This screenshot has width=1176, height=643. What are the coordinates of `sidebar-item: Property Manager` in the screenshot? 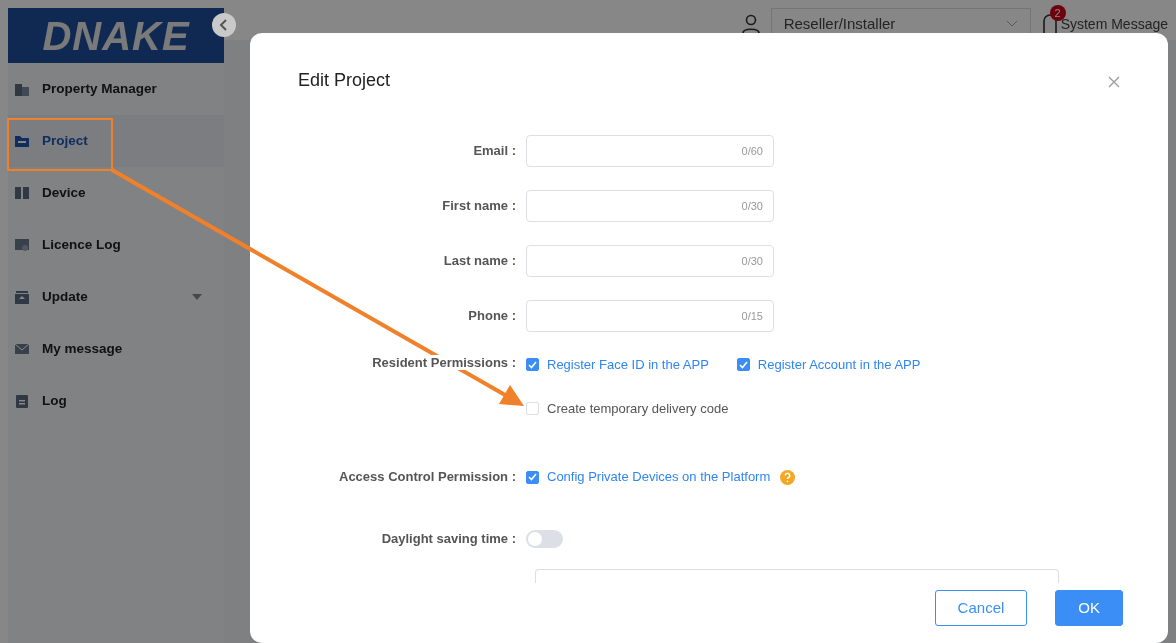 It's located at (116, 89).